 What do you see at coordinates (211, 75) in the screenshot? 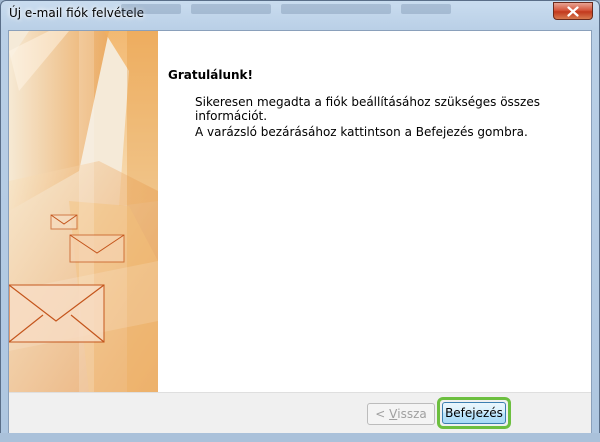
I see `congrats-heading: Gratulálunk!` at bounding box center [211, 75].